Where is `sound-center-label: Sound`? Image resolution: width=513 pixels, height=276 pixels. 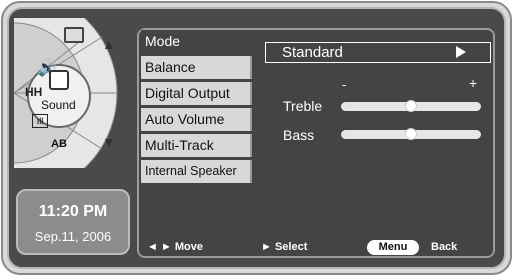 sound-center-label: Sound is located at coordinates (58, 105).